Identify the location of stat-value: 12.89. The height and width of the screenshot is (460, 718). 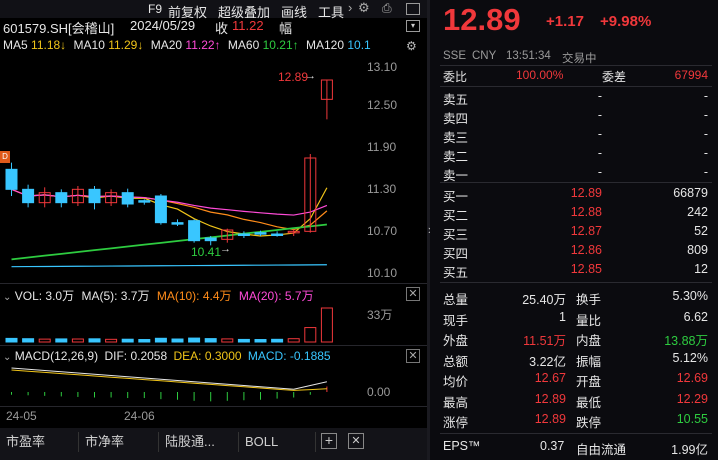
(550, 419).